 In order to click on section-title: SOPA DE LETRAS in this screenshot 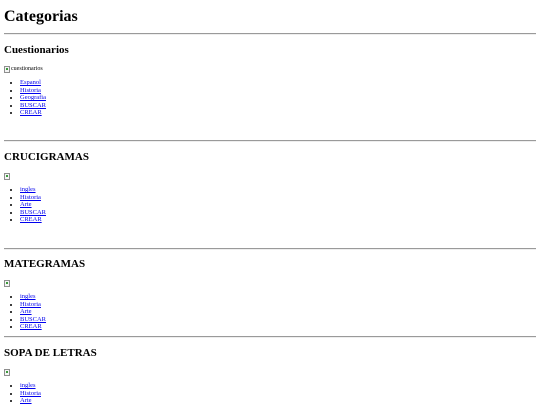, I will do `click(50, 353)`.